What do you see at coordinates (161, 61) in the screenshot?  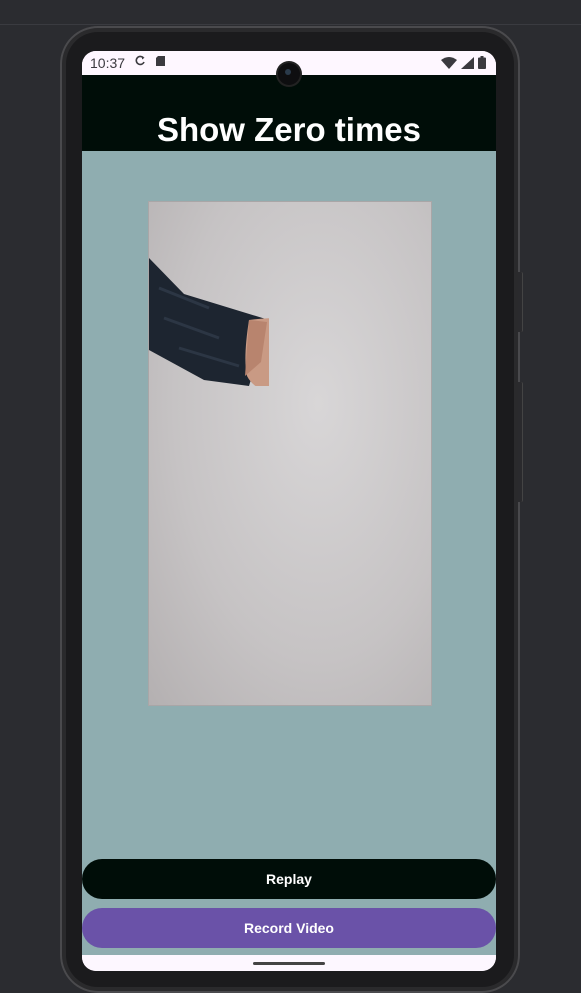 I see `sd-card-icon` at bounding box center [161, 61].